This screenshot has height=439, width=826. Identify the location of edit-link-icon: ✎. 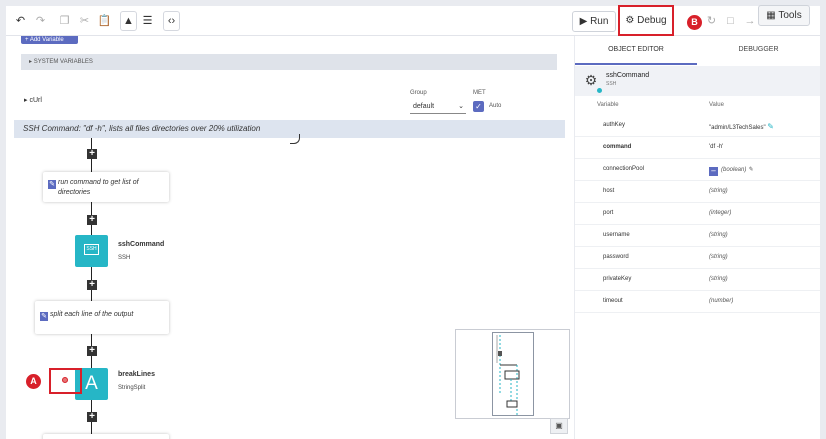
(770, 126).